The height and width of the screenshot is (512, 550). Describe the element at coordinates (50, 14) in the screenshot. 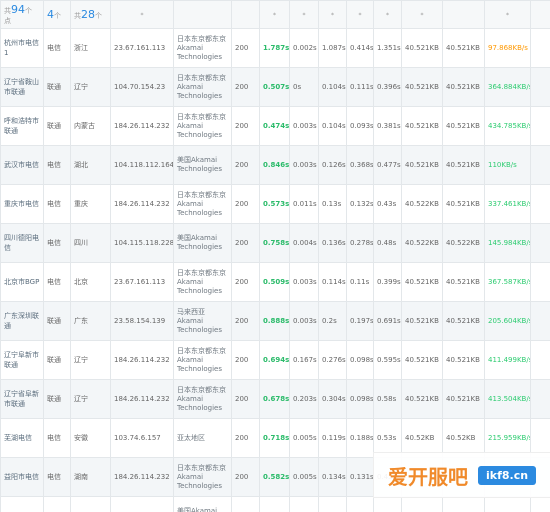

I see `isp-count: 4` at that location.